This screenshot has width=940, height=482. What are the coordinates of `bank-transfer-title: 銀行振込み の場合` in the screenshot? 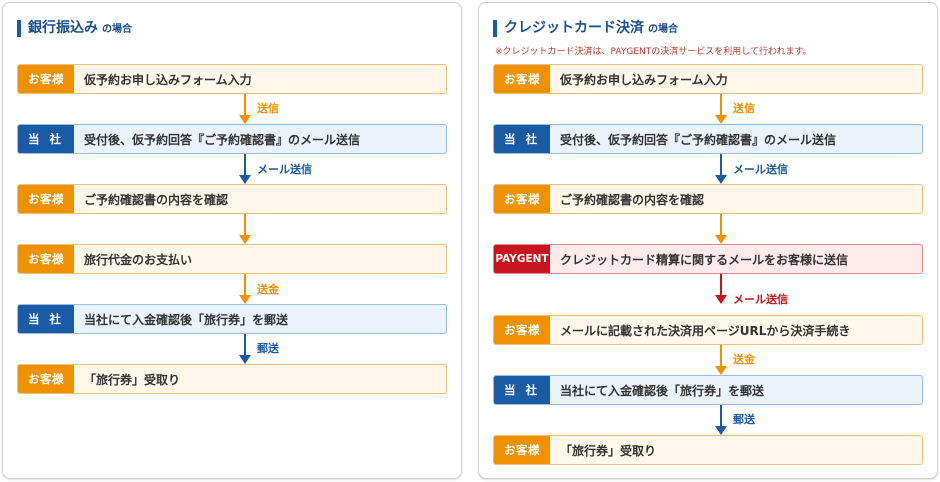 It's located at (74, 28).